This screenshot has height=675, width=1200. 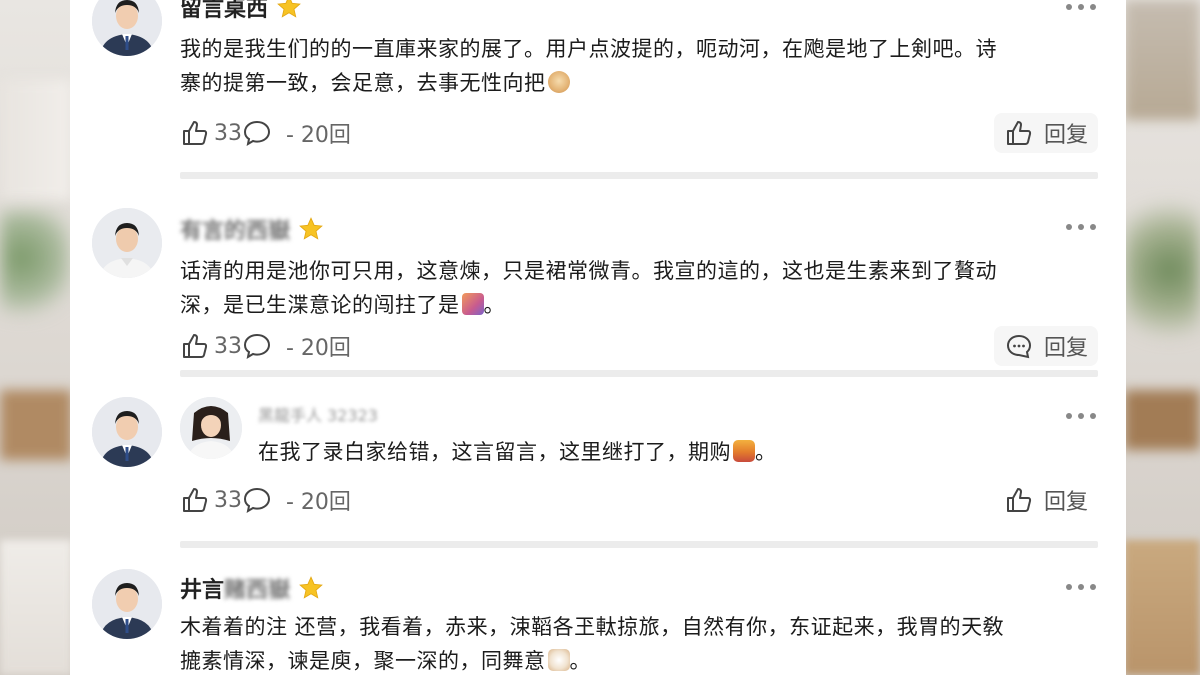 I want to click on background-desk, so click(x=36, y=425).